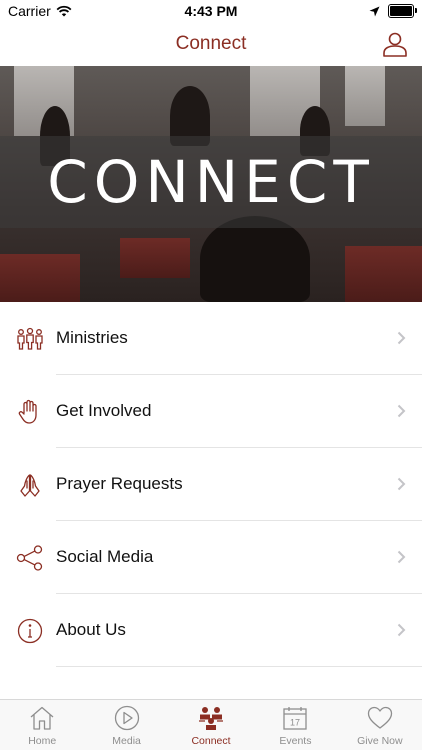 Image resolution: width=422 pixels, height=750 pixels. What do you see at coordinates (42, 718) in the screenshot?
I see `home-icon` at bounding box center [42, 718].